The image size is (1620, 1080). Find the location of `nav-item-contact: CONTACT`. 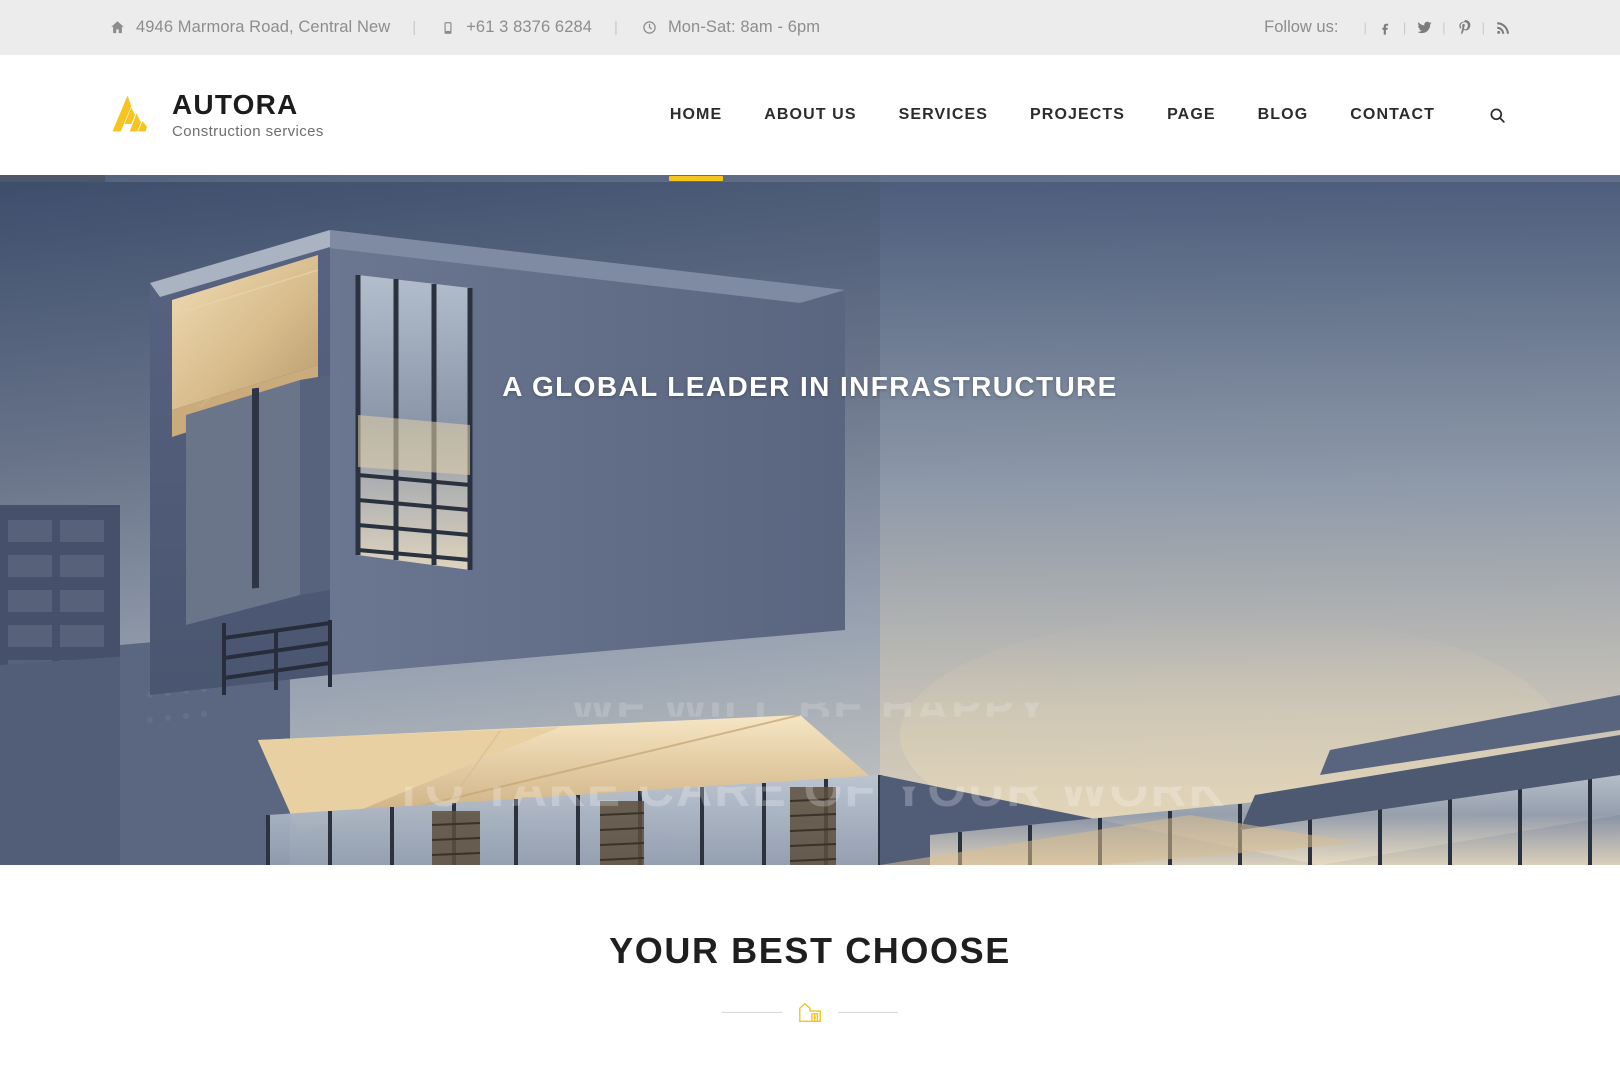

nav-item-contact: CONTACT is located at coordinates (1392, 115).